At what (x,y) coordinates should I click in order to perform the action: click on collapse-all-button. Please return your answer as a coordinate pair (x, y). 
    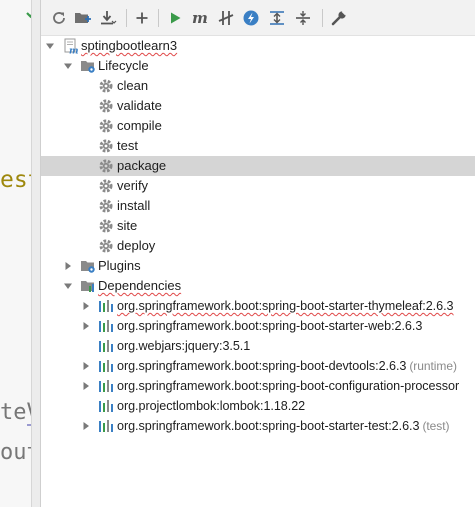
    Looking at the image, I should click on (303, 18).